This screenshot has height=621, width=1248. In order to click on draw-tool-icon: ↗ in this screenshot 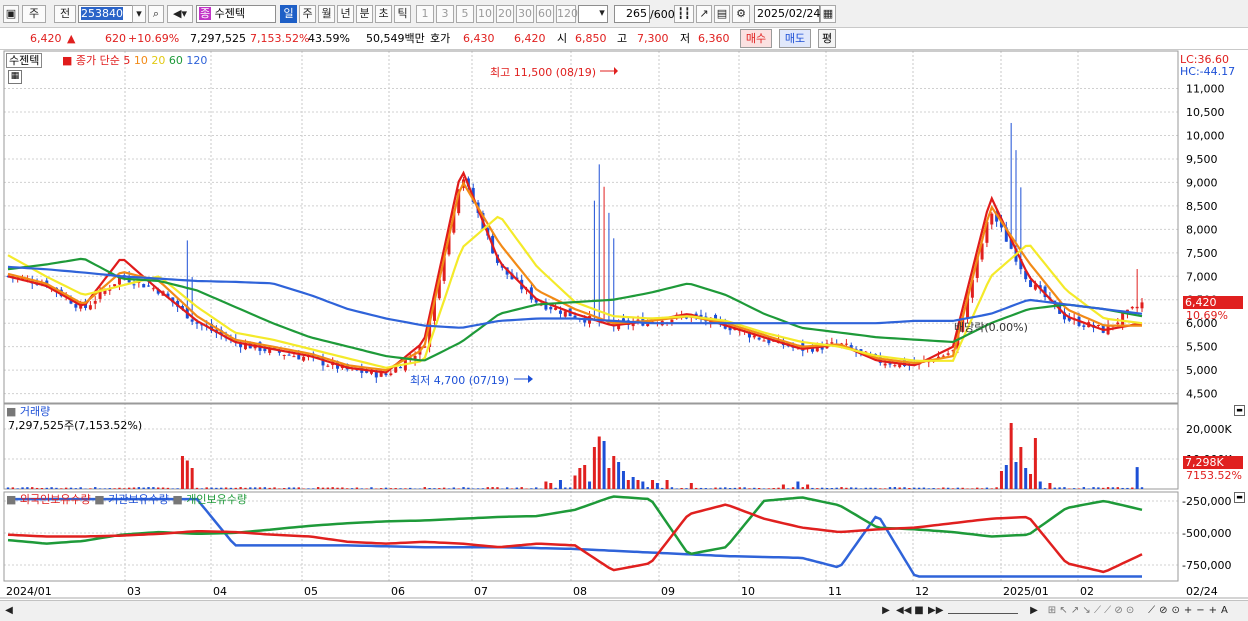, I will do `click(704, 14)`.